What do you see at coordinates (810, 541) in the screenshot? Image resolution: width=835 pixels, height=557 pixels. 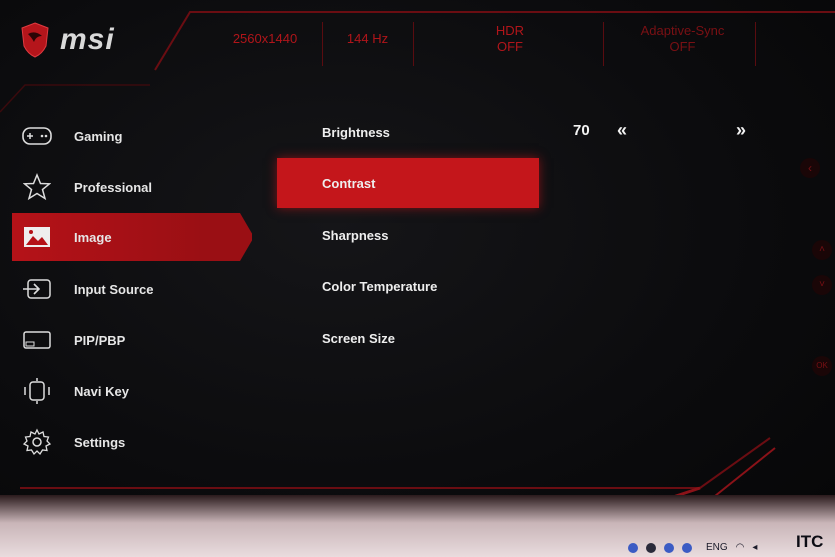 I see `watermark-logo: ITC` at bounding box center [810, 541].